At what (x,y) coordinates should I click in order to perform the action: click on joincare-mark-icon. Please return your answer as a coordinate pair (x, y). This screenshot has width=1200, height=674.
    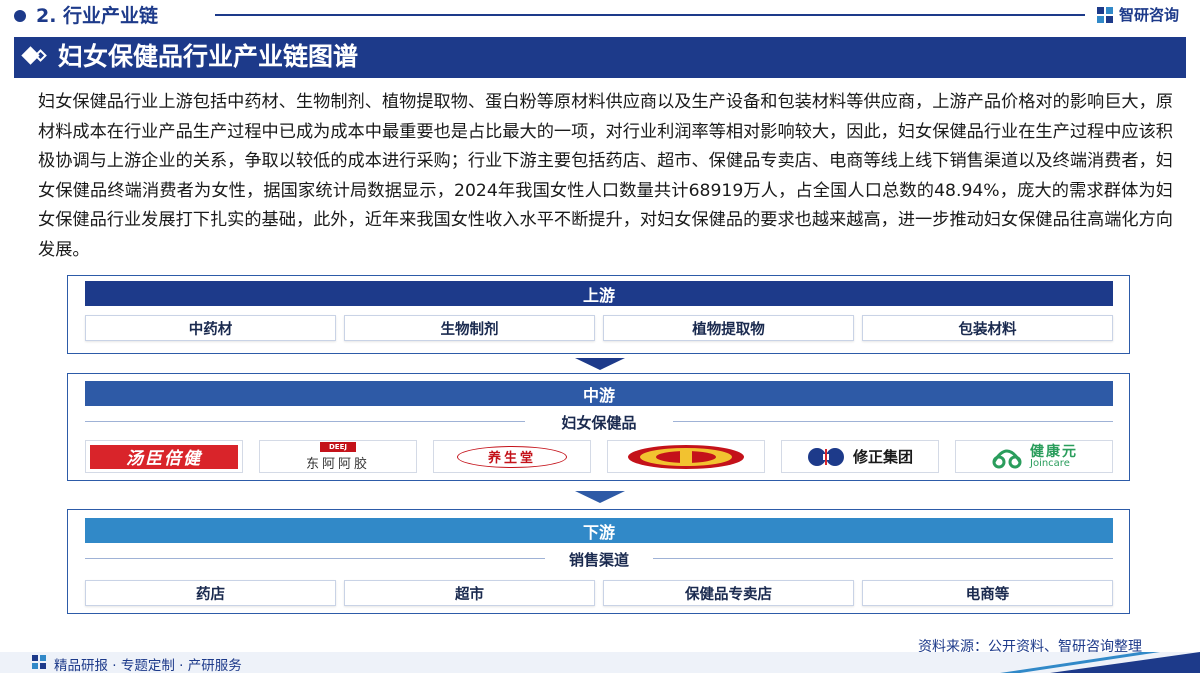
    Looking at the image, I should click on (1007, 458).